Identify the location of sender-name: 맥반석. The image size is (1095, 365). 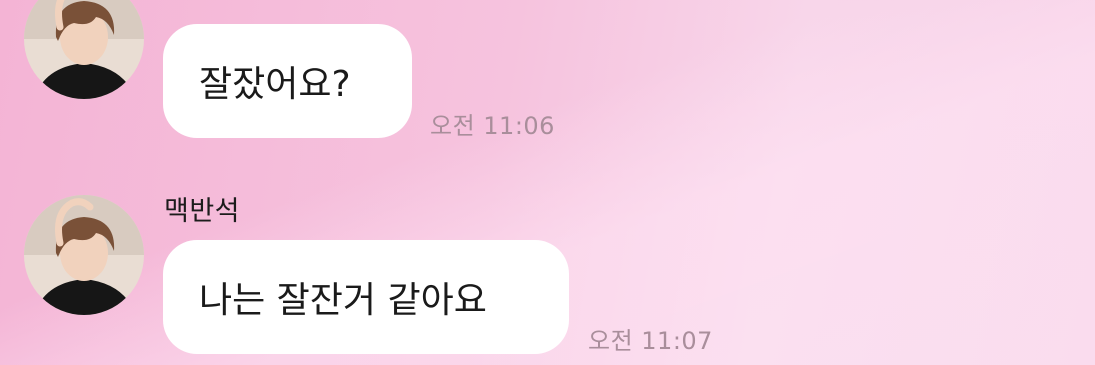
(202, 211).